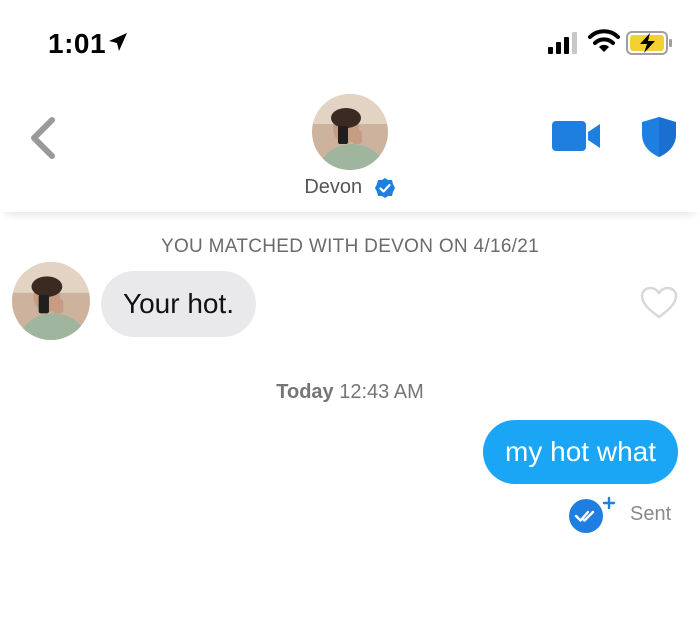 The height and width of the screenshot is (620, 700). I want to click on back-chevron-icon, so click(42, 138).